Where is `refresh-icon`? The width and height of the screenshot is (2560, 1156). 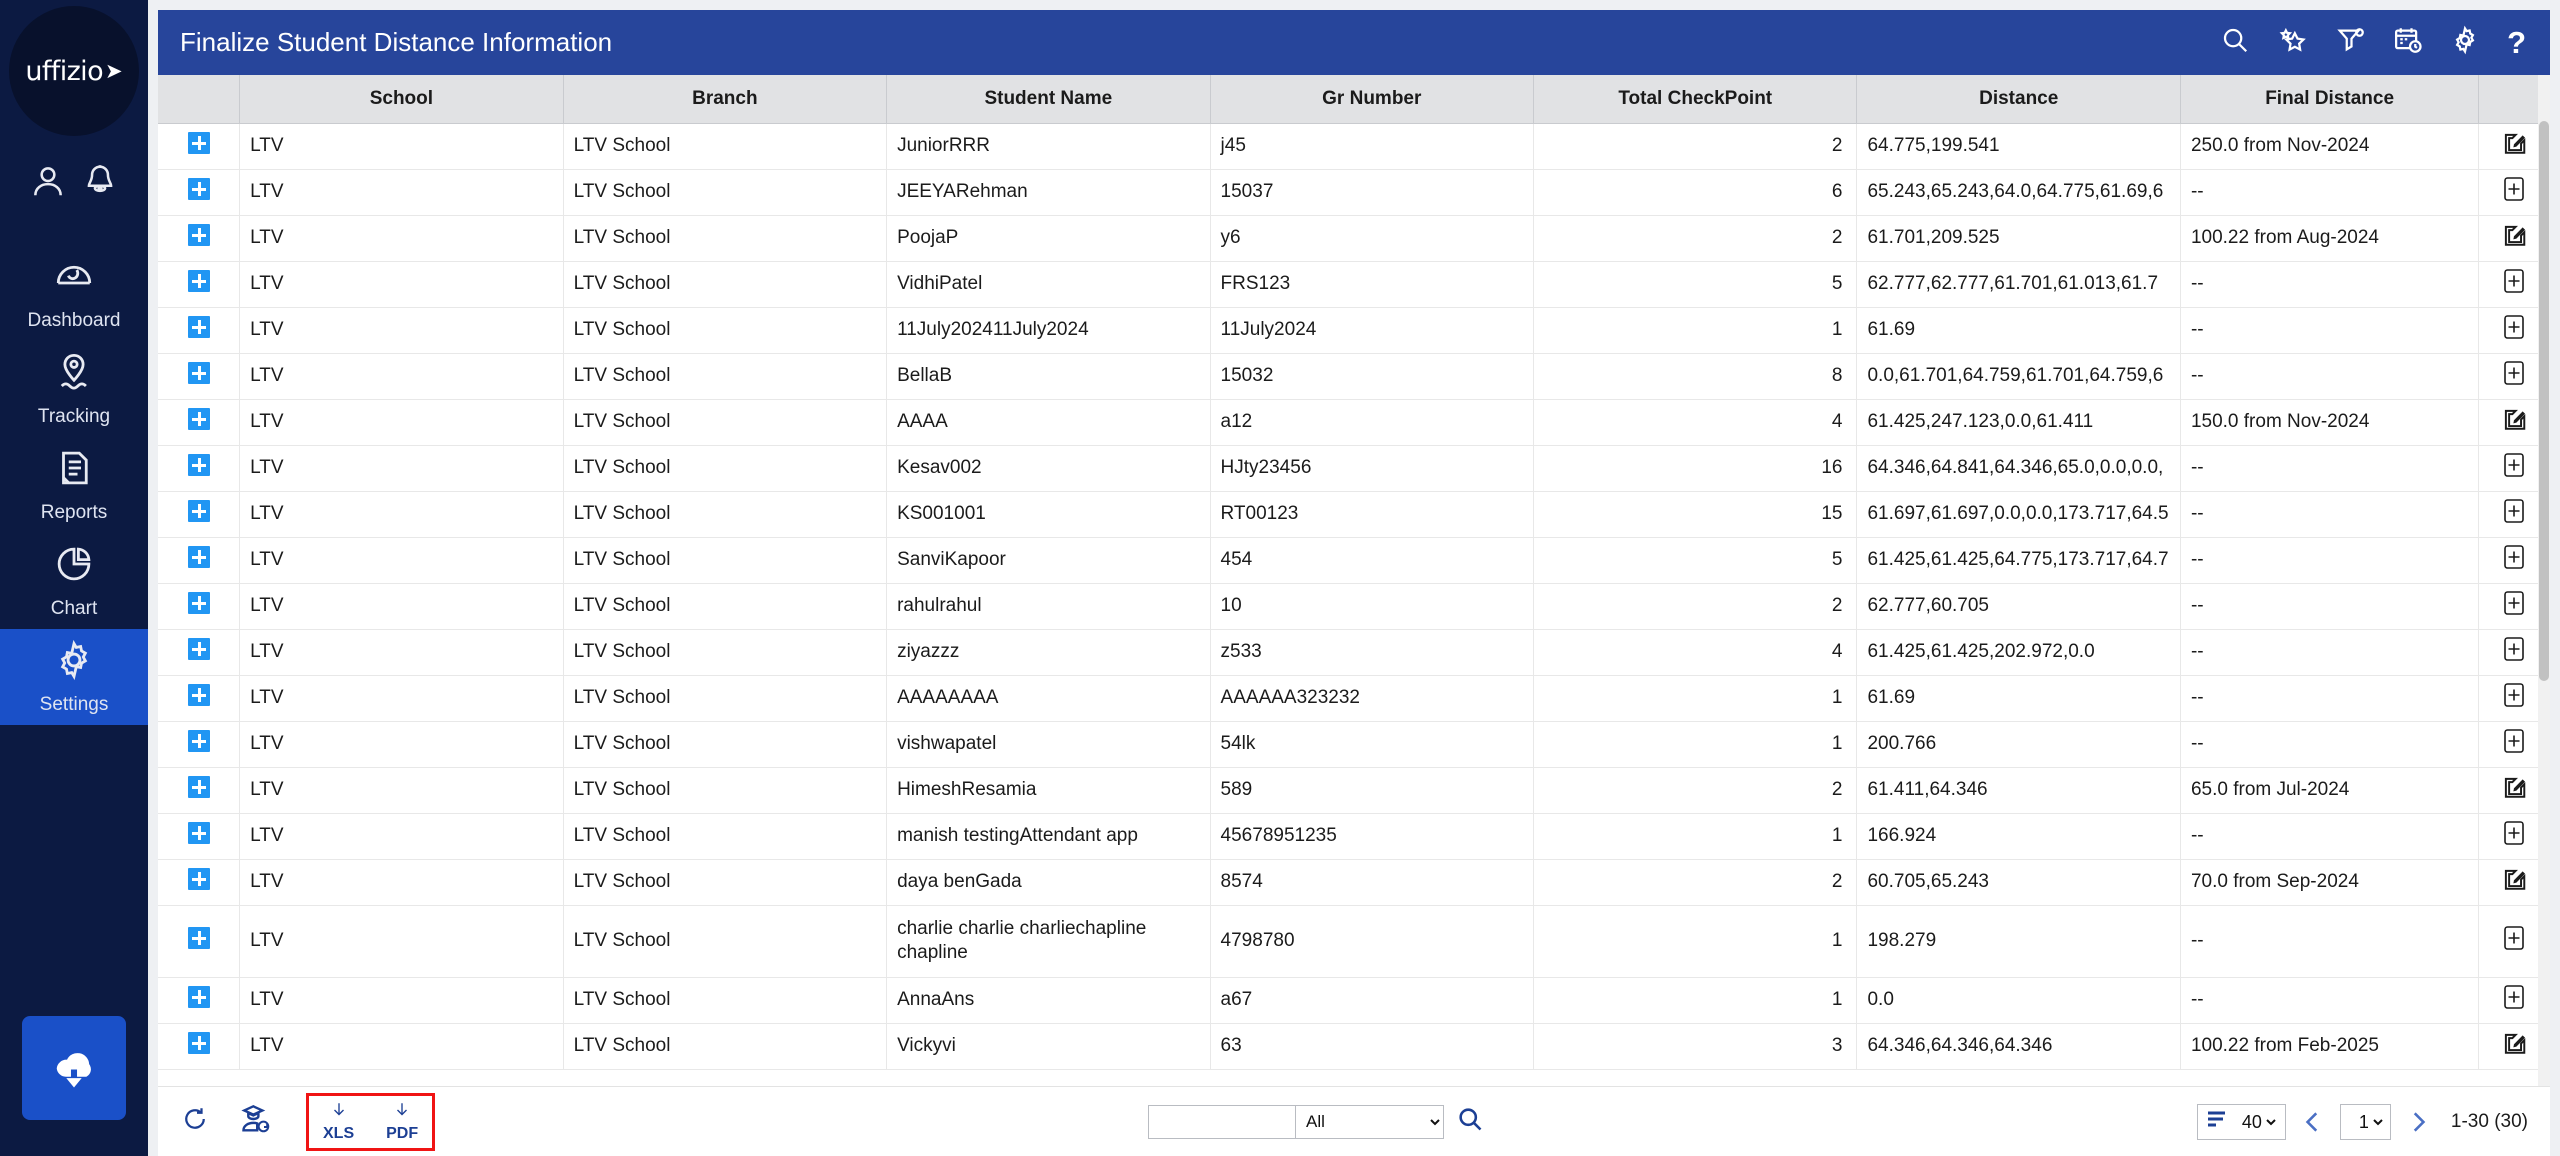 refresh-icon is located at coordinates (195, 1121).